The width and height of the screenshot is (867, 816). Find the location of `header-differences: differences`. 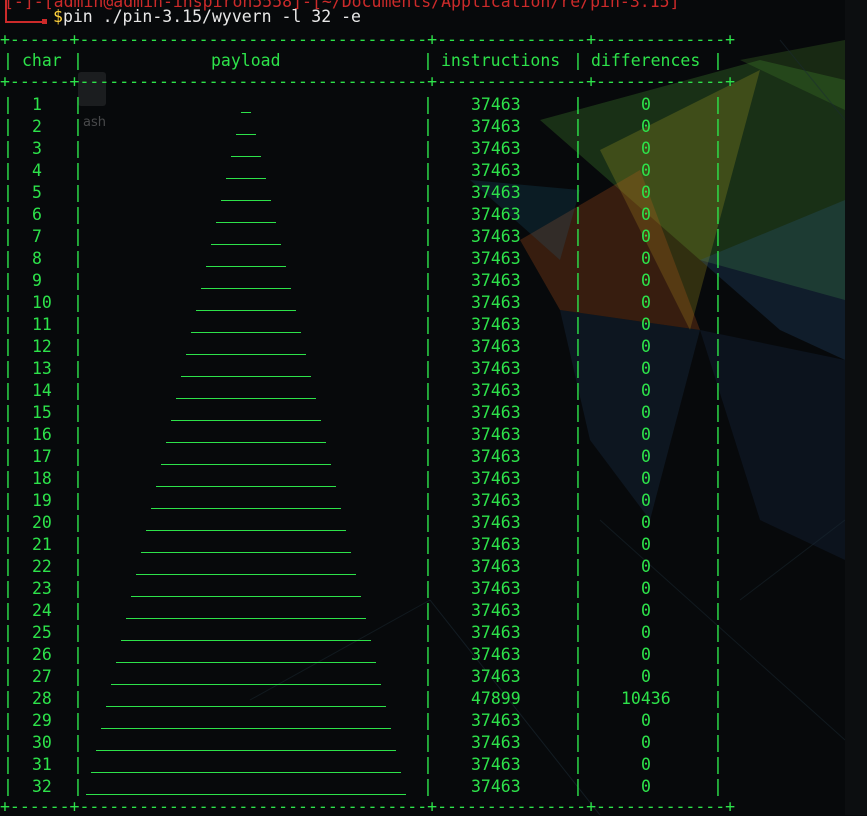

header-differences: differences is located at coordinates (646, 60).